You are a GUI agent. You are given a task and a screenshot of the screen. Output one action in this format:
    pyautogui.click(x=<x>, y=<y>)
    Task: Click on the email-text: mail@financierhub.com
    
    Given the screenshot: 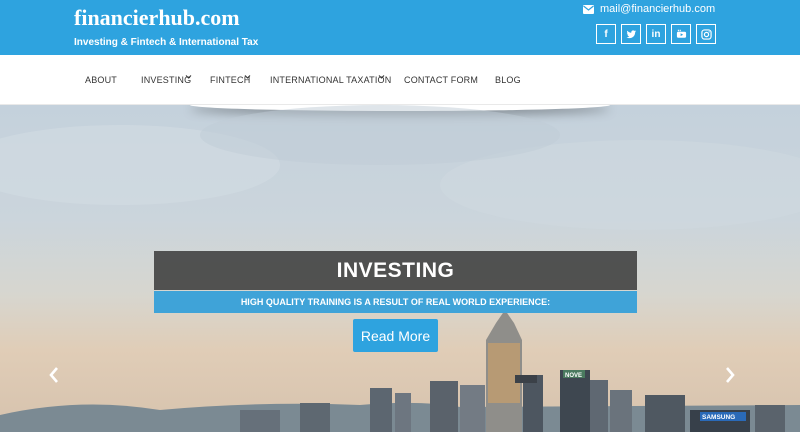 What is the action you would take?
    pyautogui.click(x=658, y=9)
    